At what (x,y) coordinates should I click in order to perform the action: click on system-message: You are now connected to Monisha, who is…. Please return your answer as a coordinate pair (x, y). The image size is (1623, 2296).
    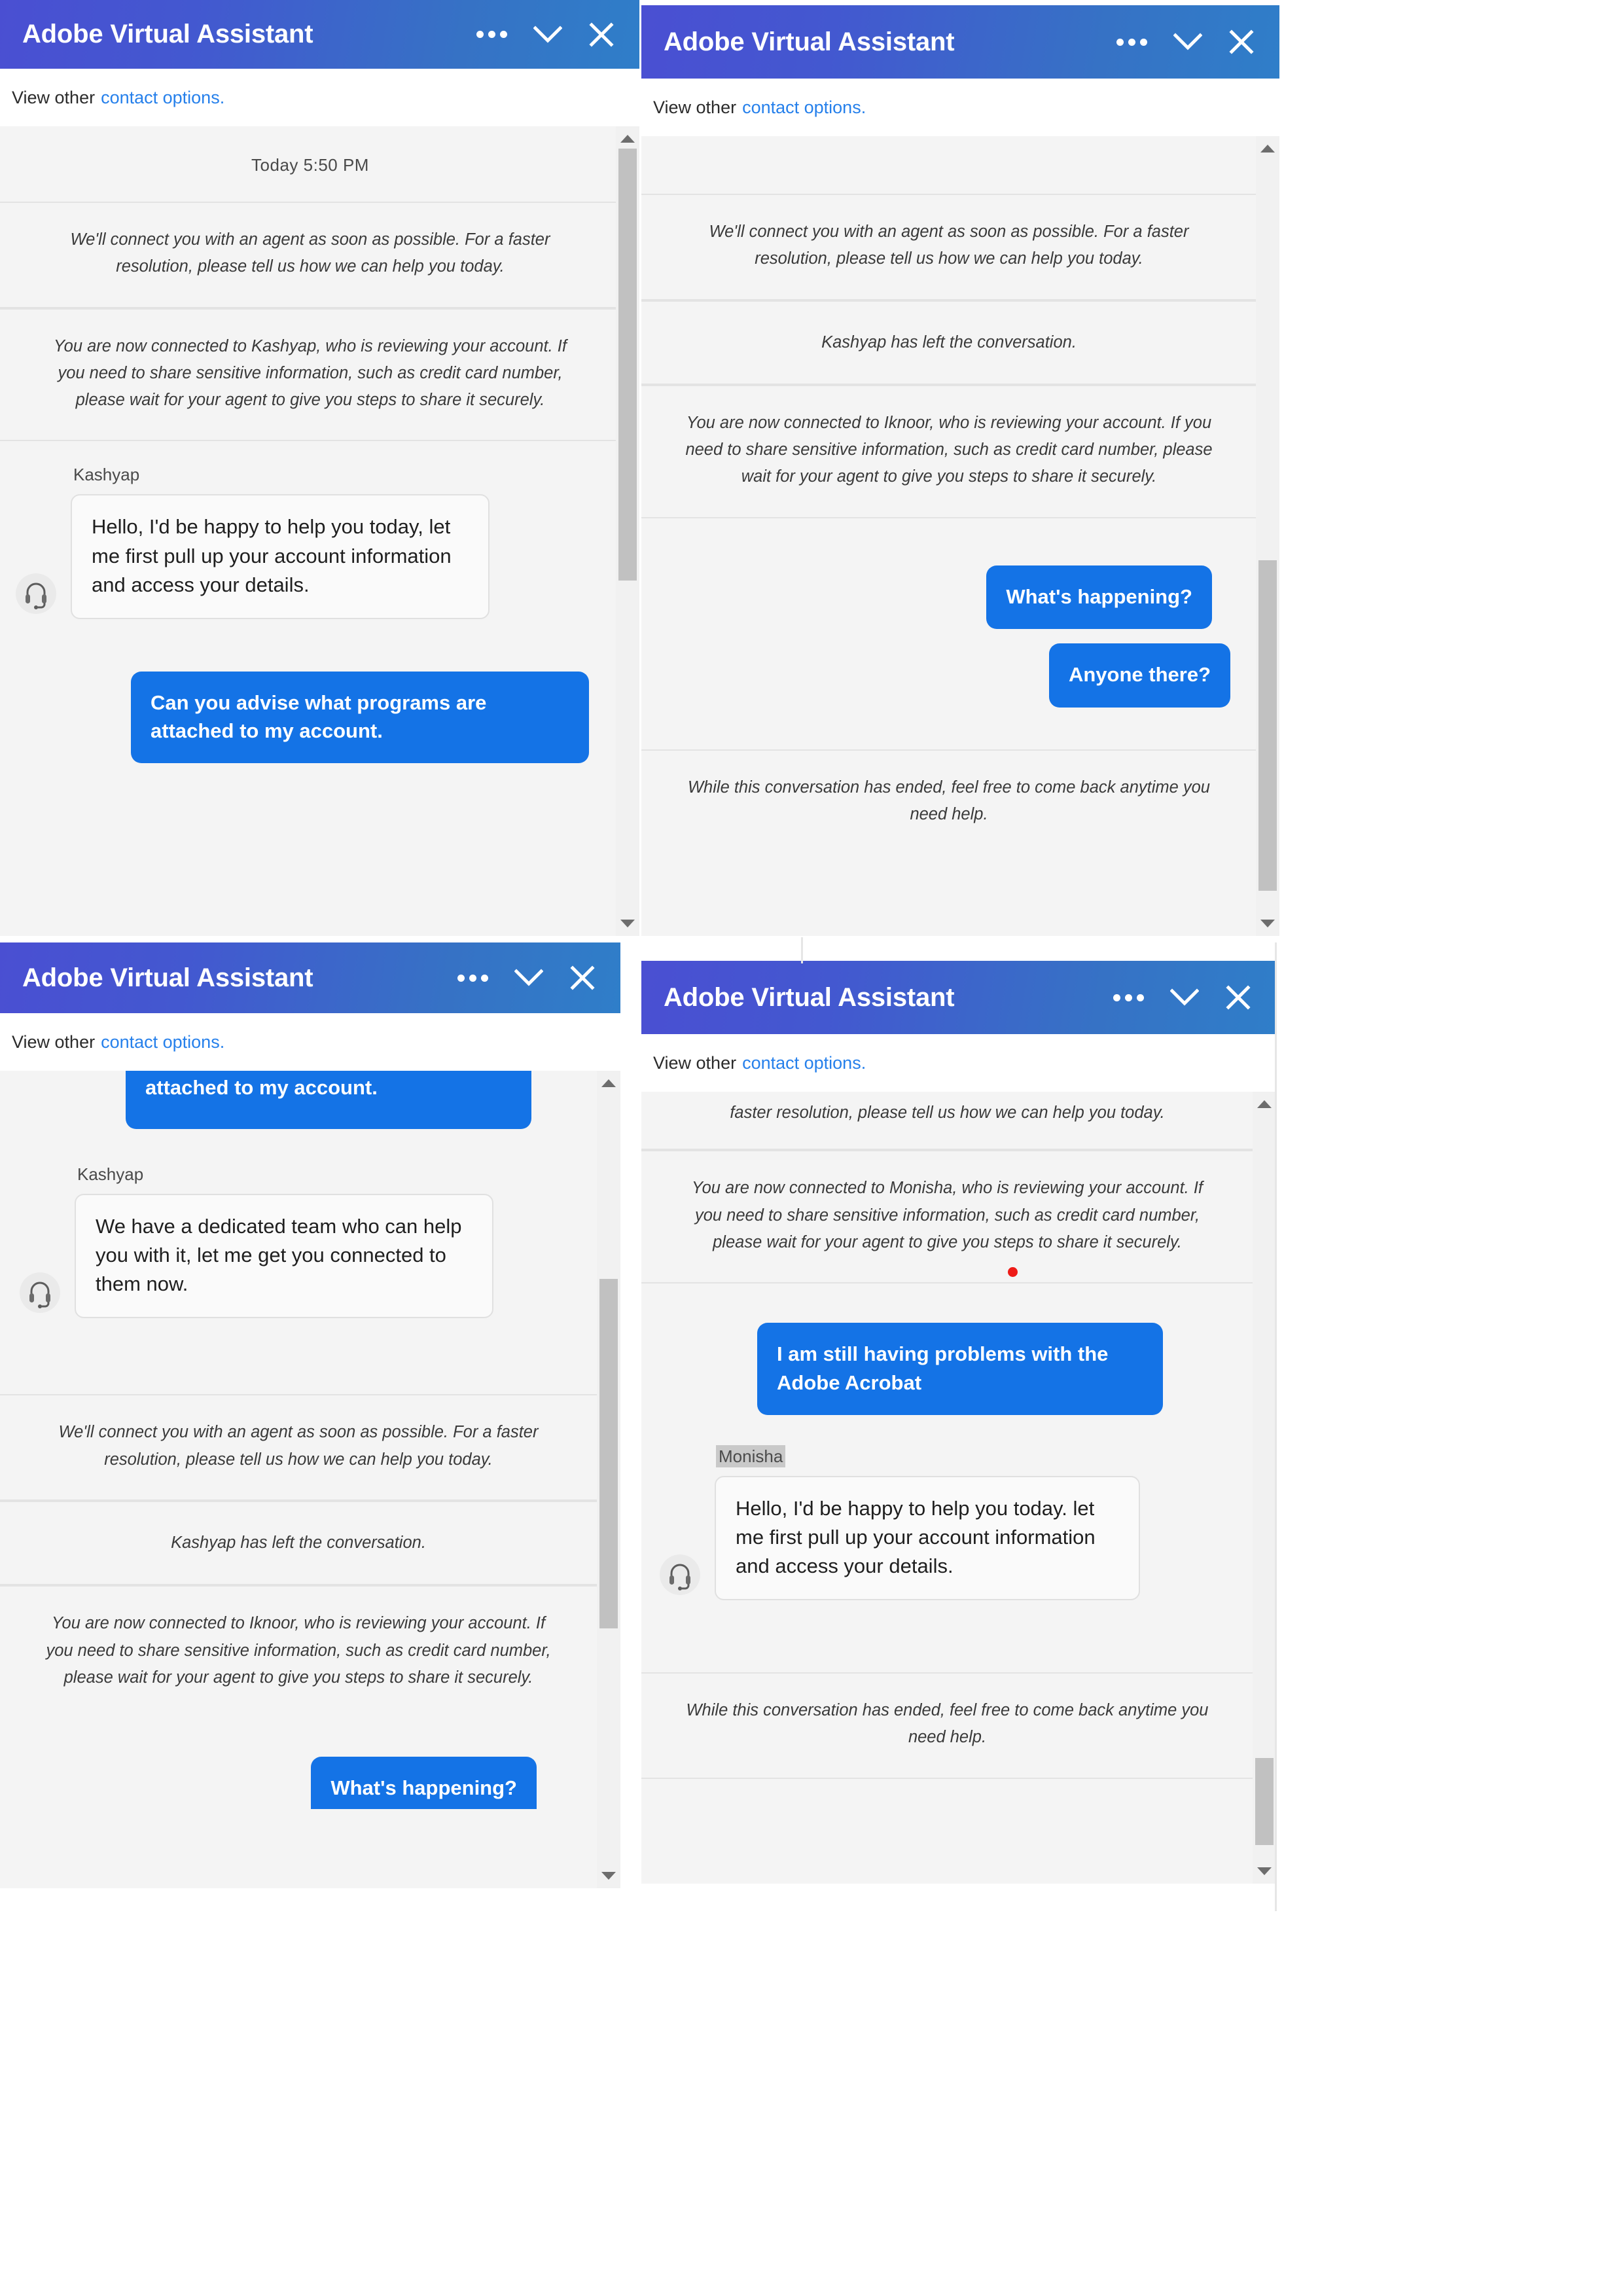
    Looking at the image, I should click on (947, 1217).